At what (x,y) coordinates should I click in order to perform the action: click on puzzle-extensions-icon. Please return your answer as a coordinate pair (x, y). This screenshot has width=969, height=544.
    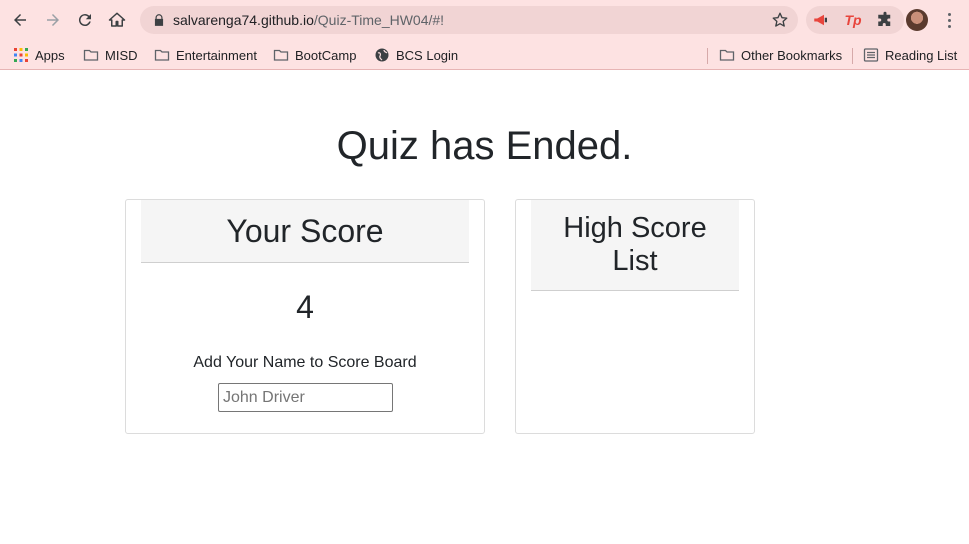
    Looking at the image, I should click on (885, 20).